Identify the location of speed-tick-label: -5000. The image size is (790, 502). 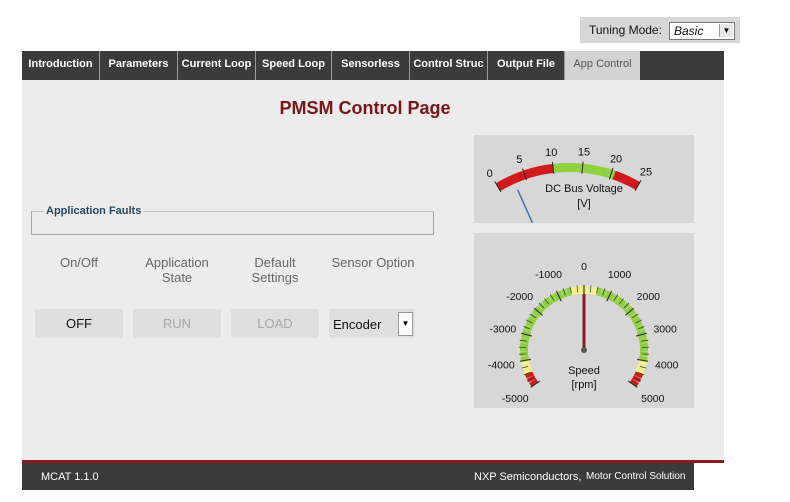
(515, 399).